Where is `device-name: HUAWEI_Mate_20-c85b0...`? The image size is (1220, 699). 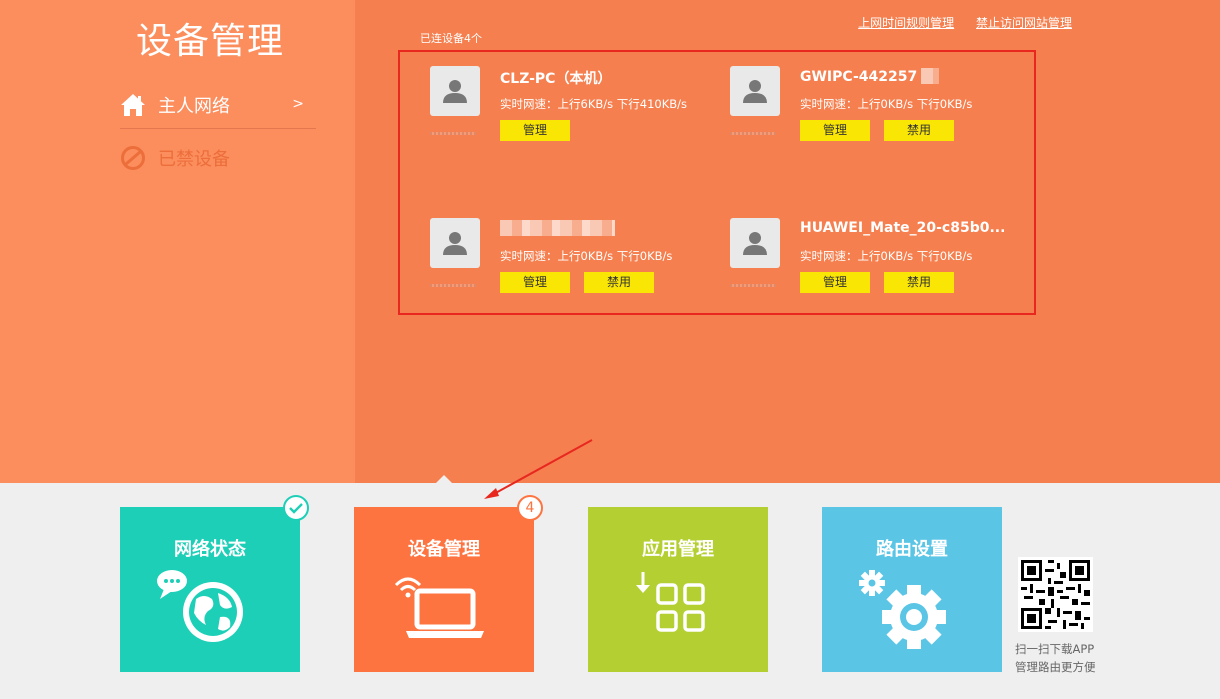 device-name: HUAWEI_Mate_20-c85b0... is located at coordinates (903, 228).